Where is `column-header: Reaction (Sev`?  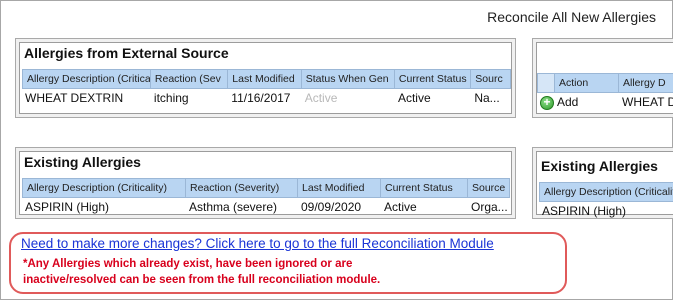
column-header: Reaction (Sev is located at coordinates (189, 79).